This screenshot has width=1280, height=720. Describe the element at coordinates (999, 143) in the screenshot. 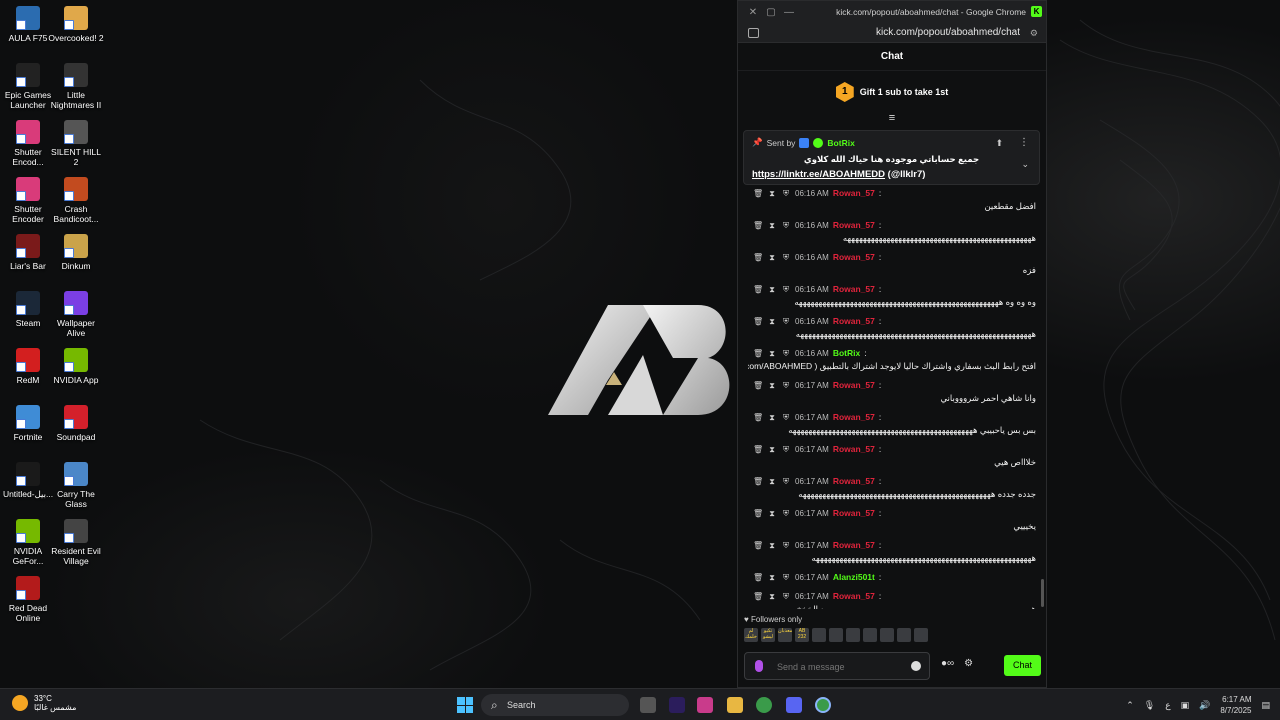

I see `unpin-icon: ⬆` at that location.